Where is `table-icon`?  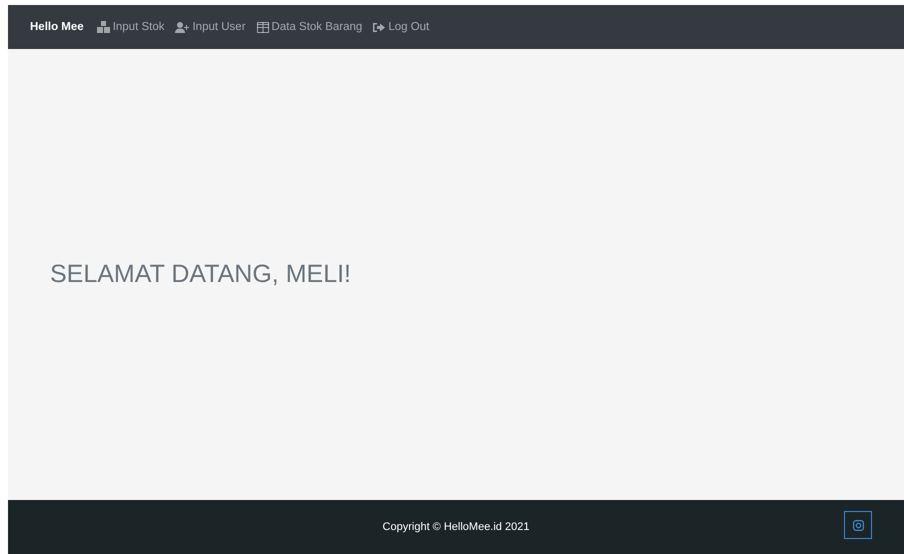
table-icon is located at coordinates (262, 27).